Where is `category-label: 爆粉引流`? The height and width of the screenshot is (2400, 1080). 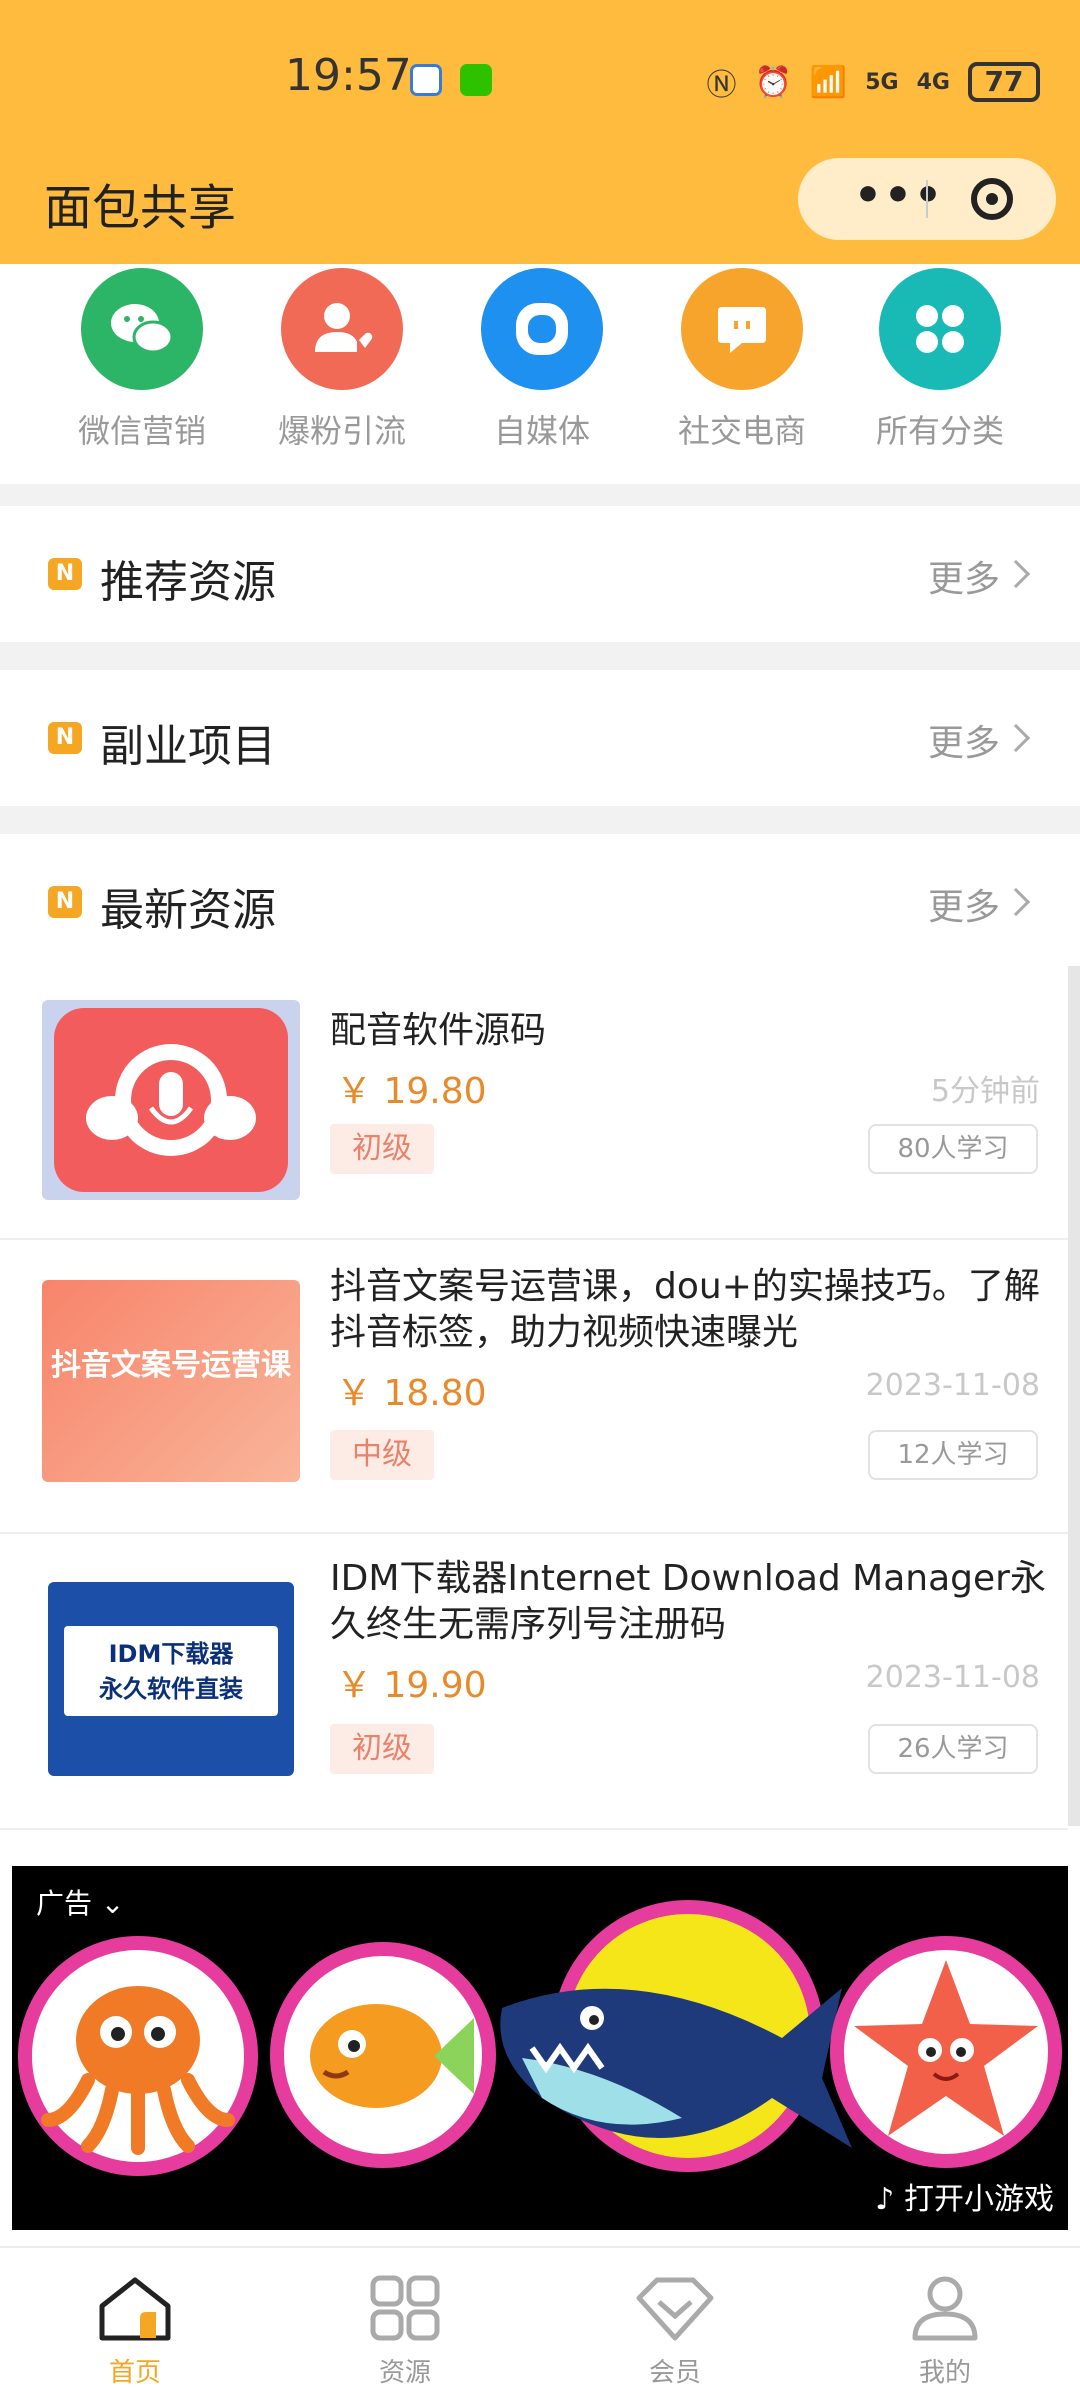
category-label: 爆粉引流 is located at coordinates (341, 431).